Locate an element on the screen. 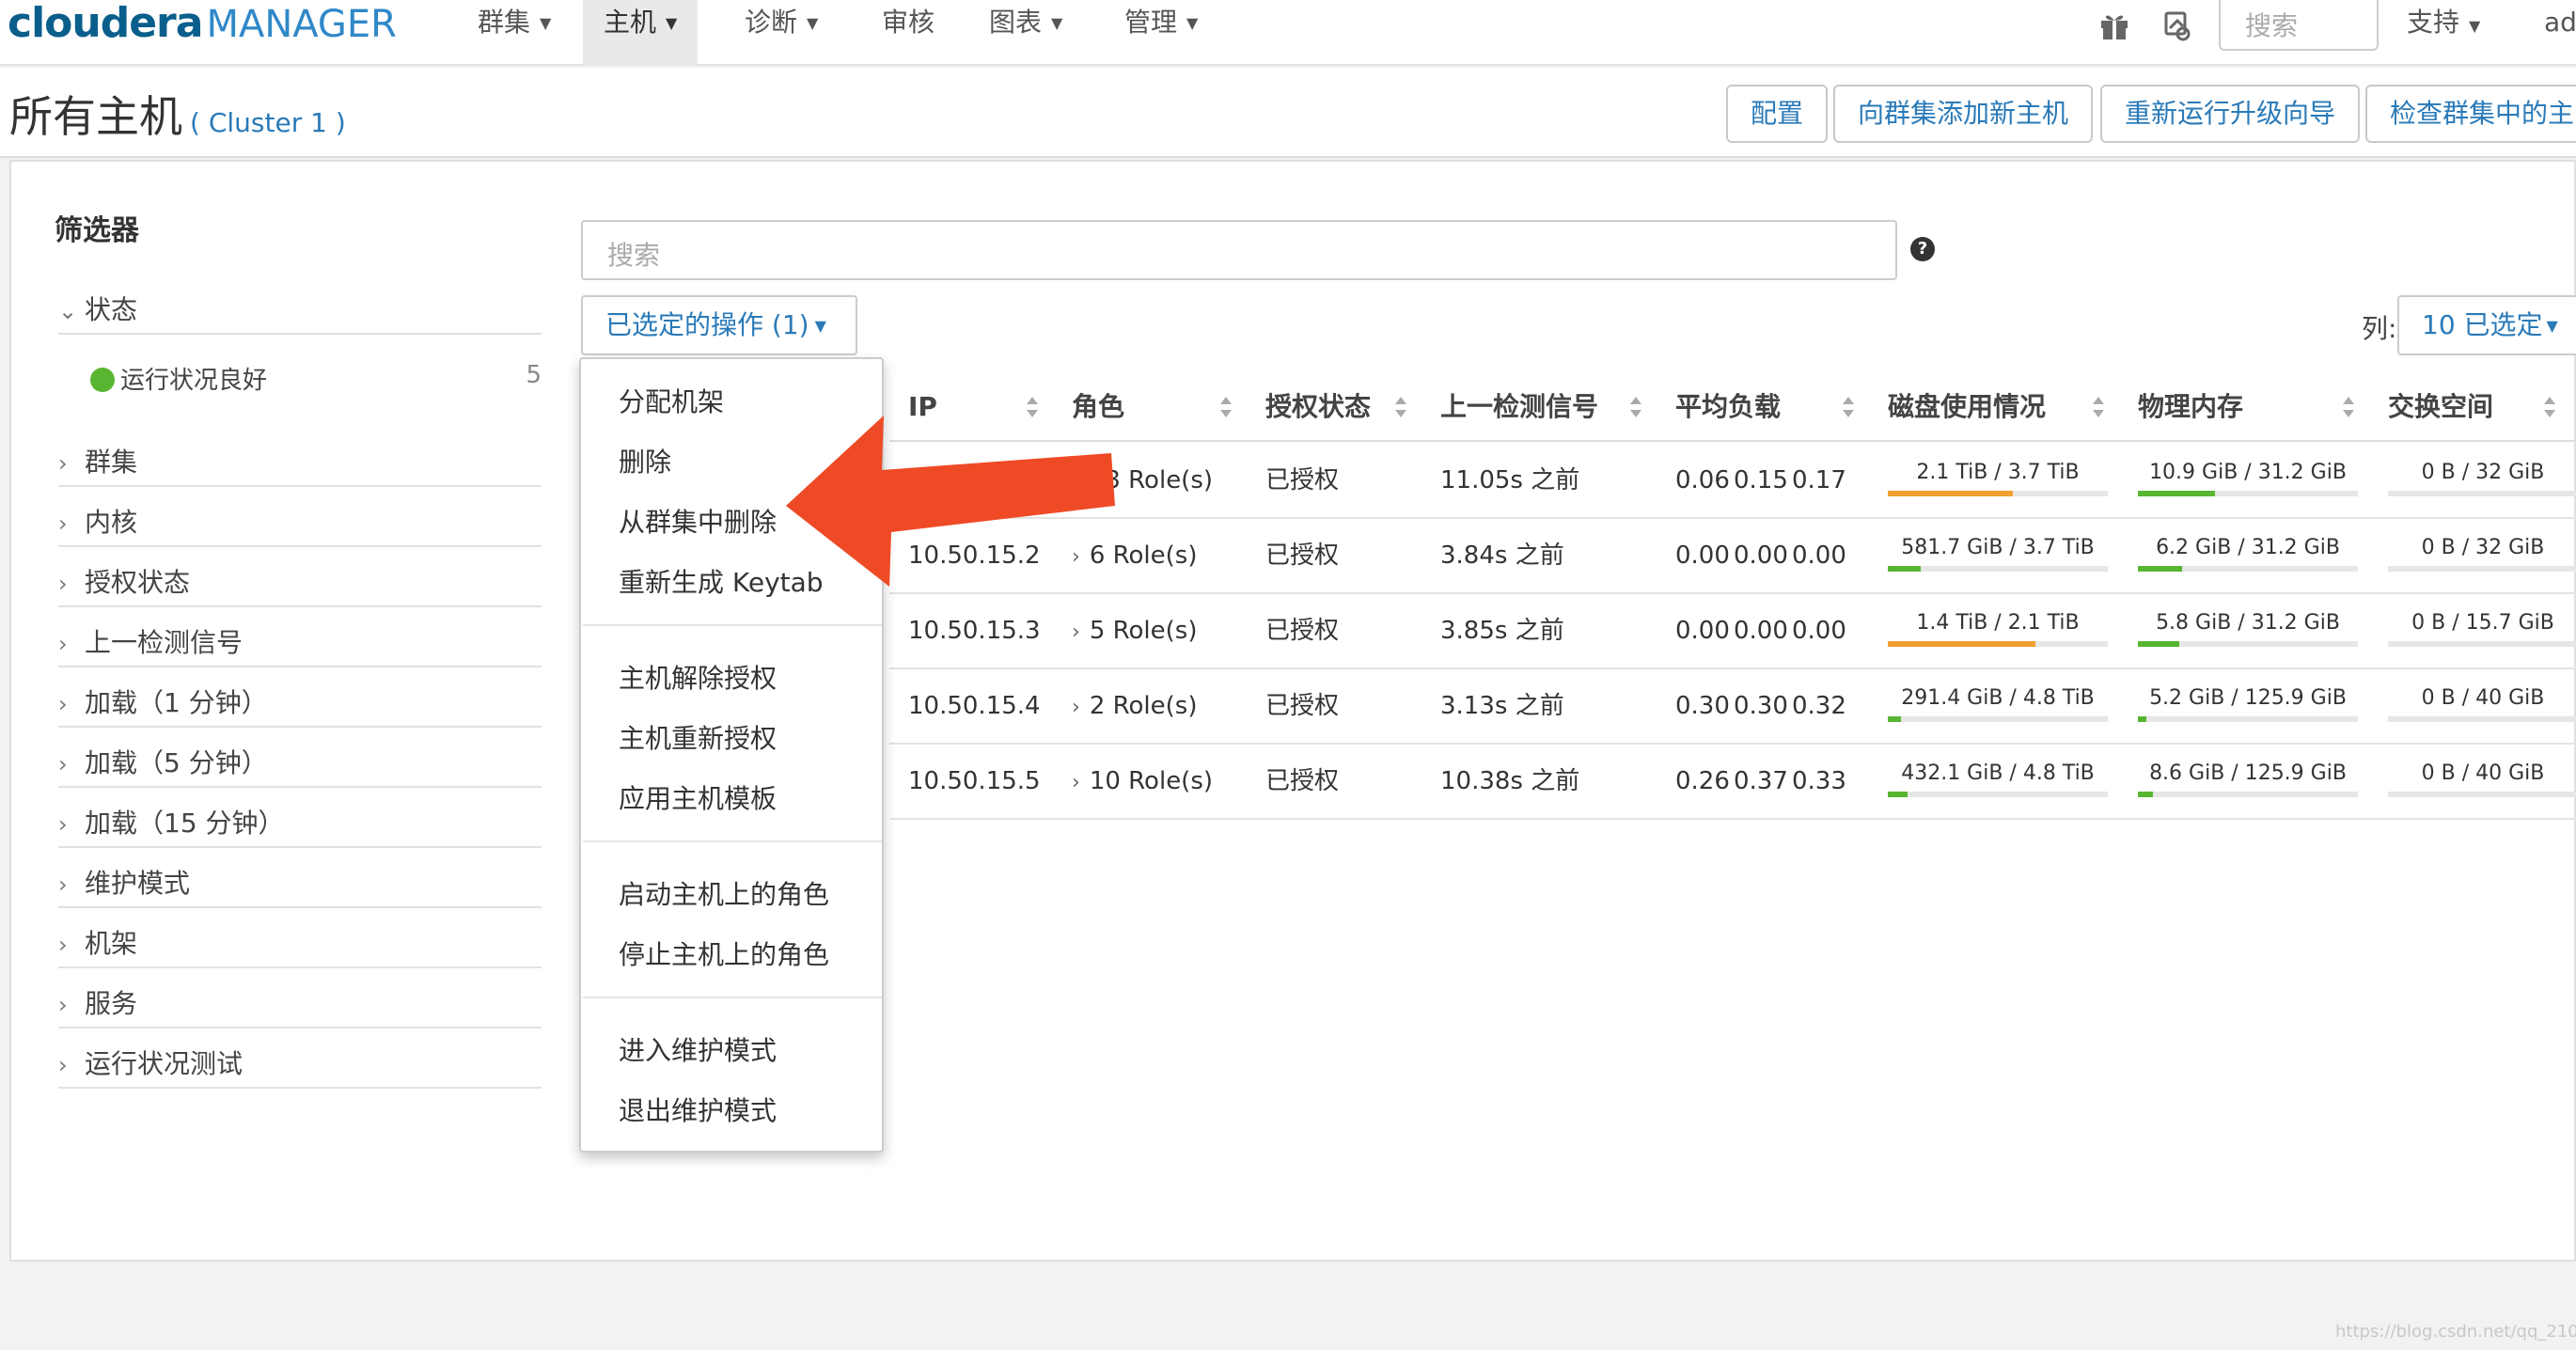  menu-item: 启动主机上的角色 is located at coordinates (724, 893).